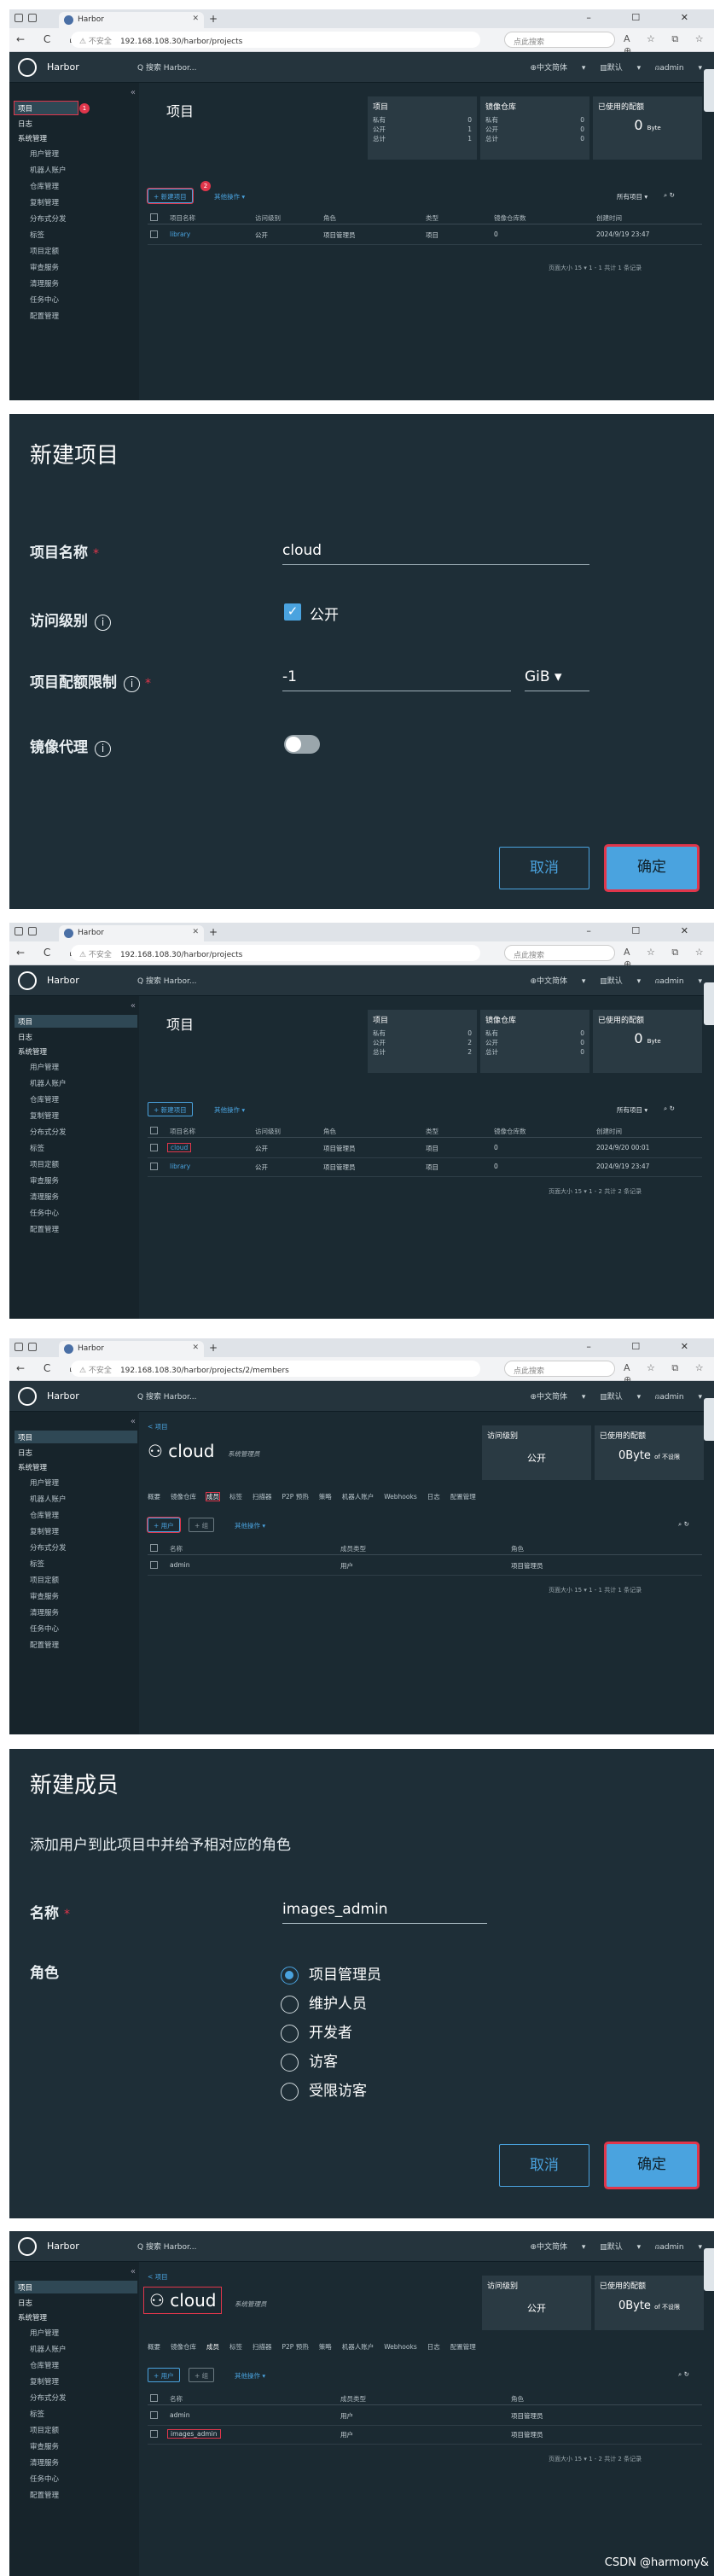 This screenshot has height=2576, width=720. I want to click on public-checkbox: ✓, so click(292, 612).